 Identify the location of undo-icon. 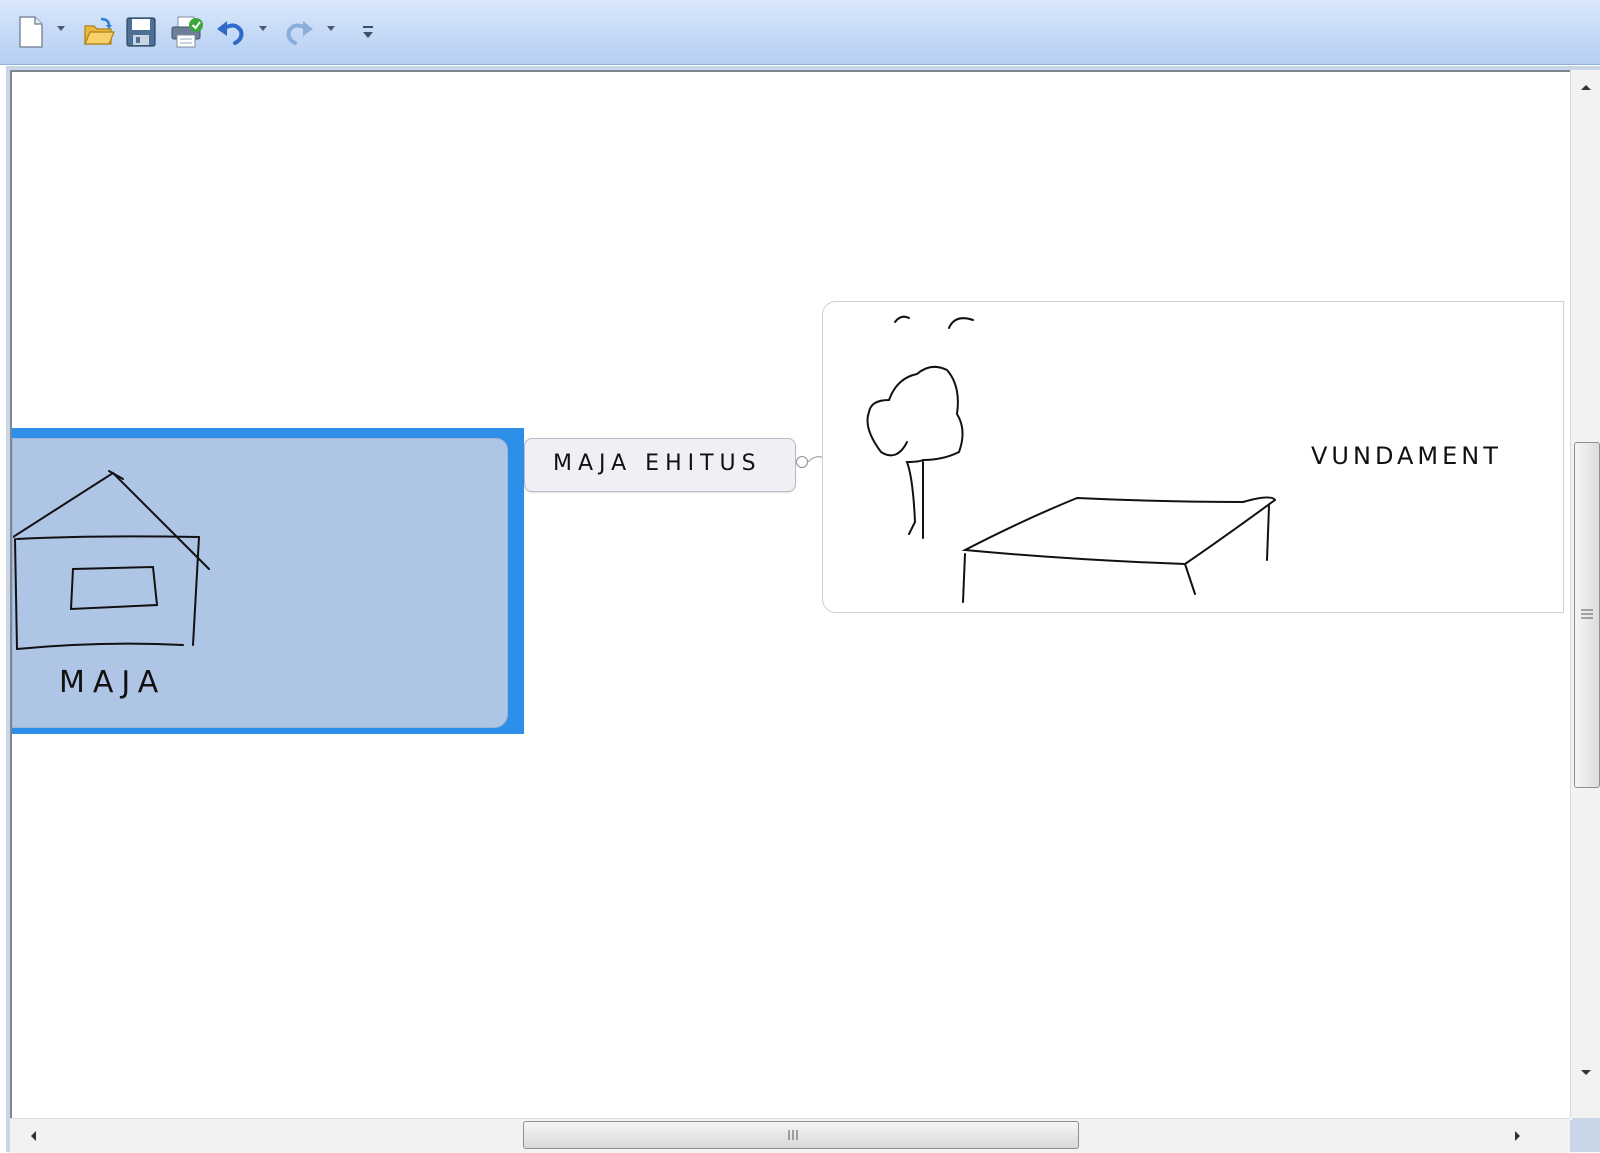
(230, 33).